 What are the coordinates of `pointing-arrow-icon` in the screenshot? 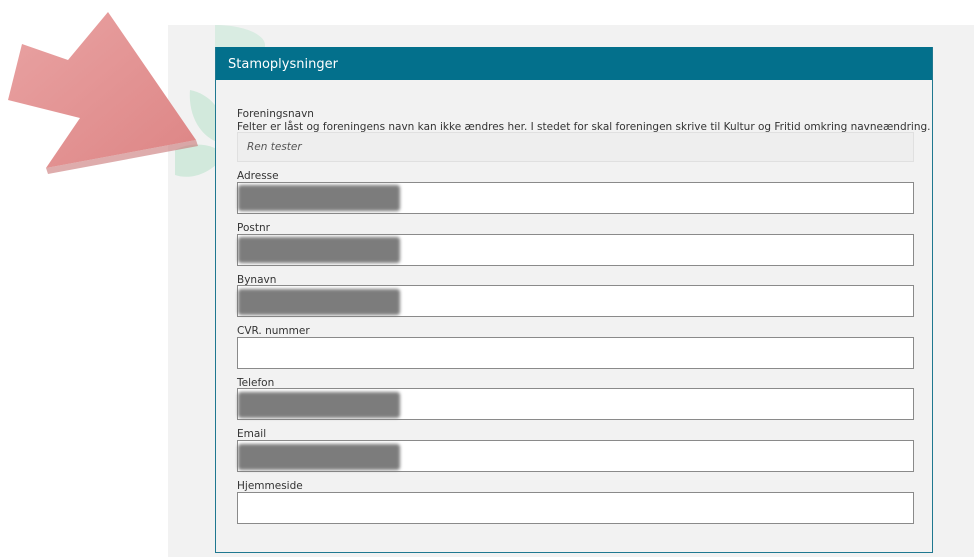 It's located at (103, 93).